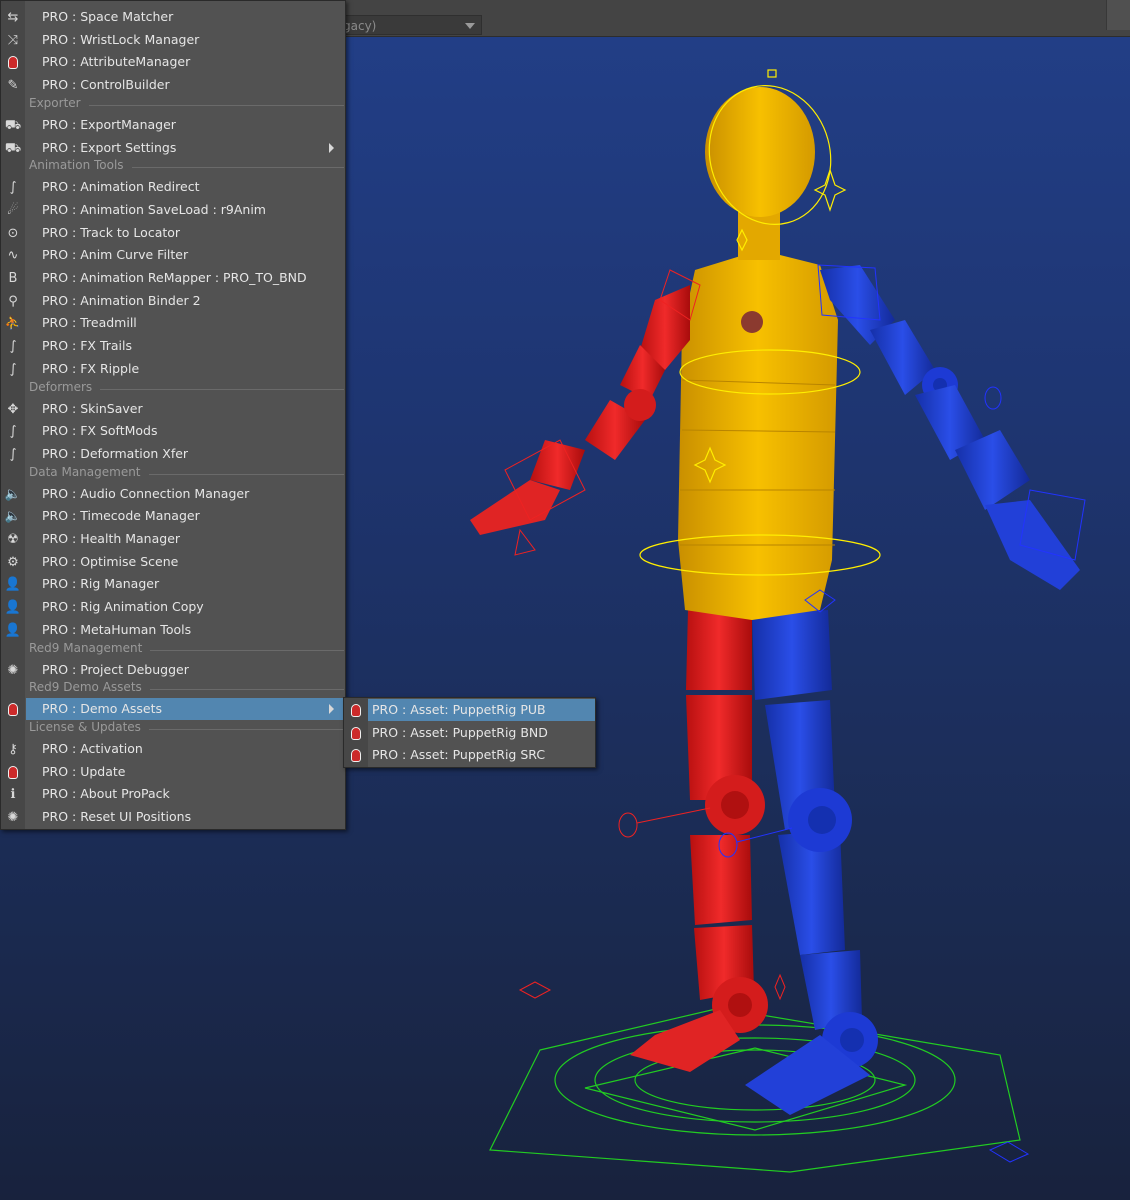 Image resolution: width=1130 pixels, height=1200 pixels. What do you see at coordinates (13, 749) in the screenshot?
I see `key-icon: ⚷` at bounding box center [13, 749].